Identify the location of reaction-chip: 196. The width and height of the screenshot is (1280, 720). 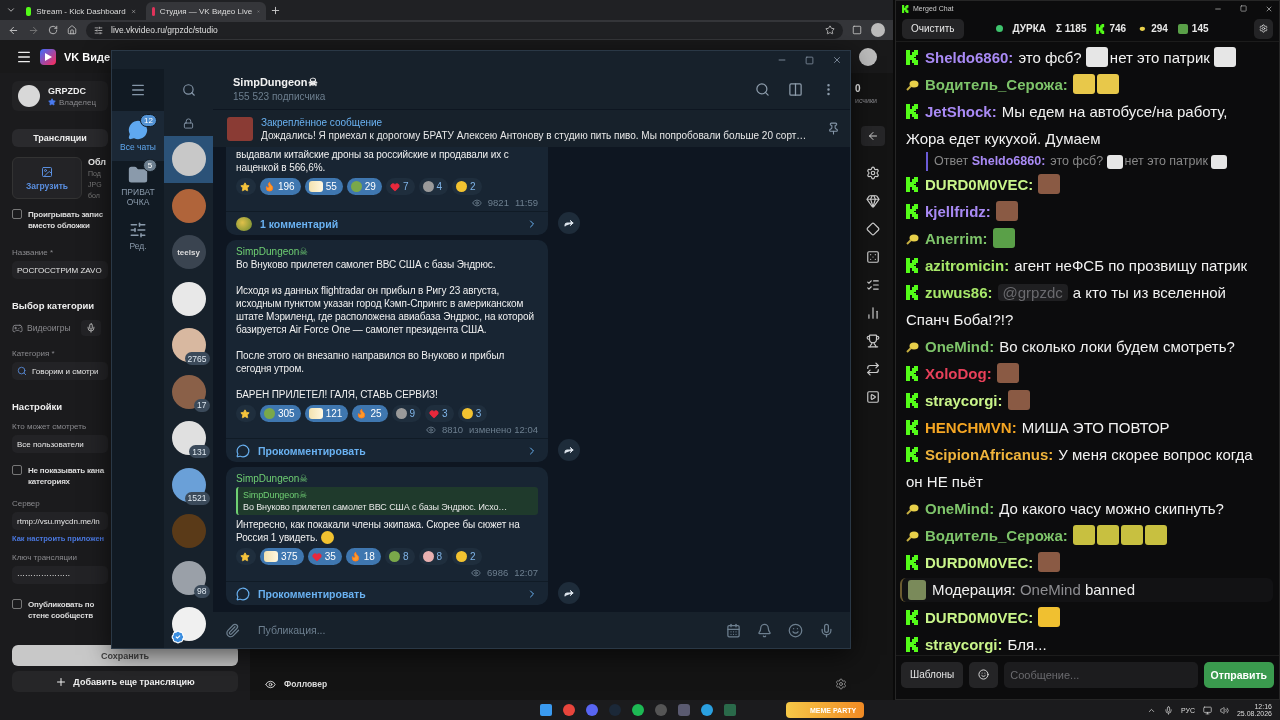
(280, 186).